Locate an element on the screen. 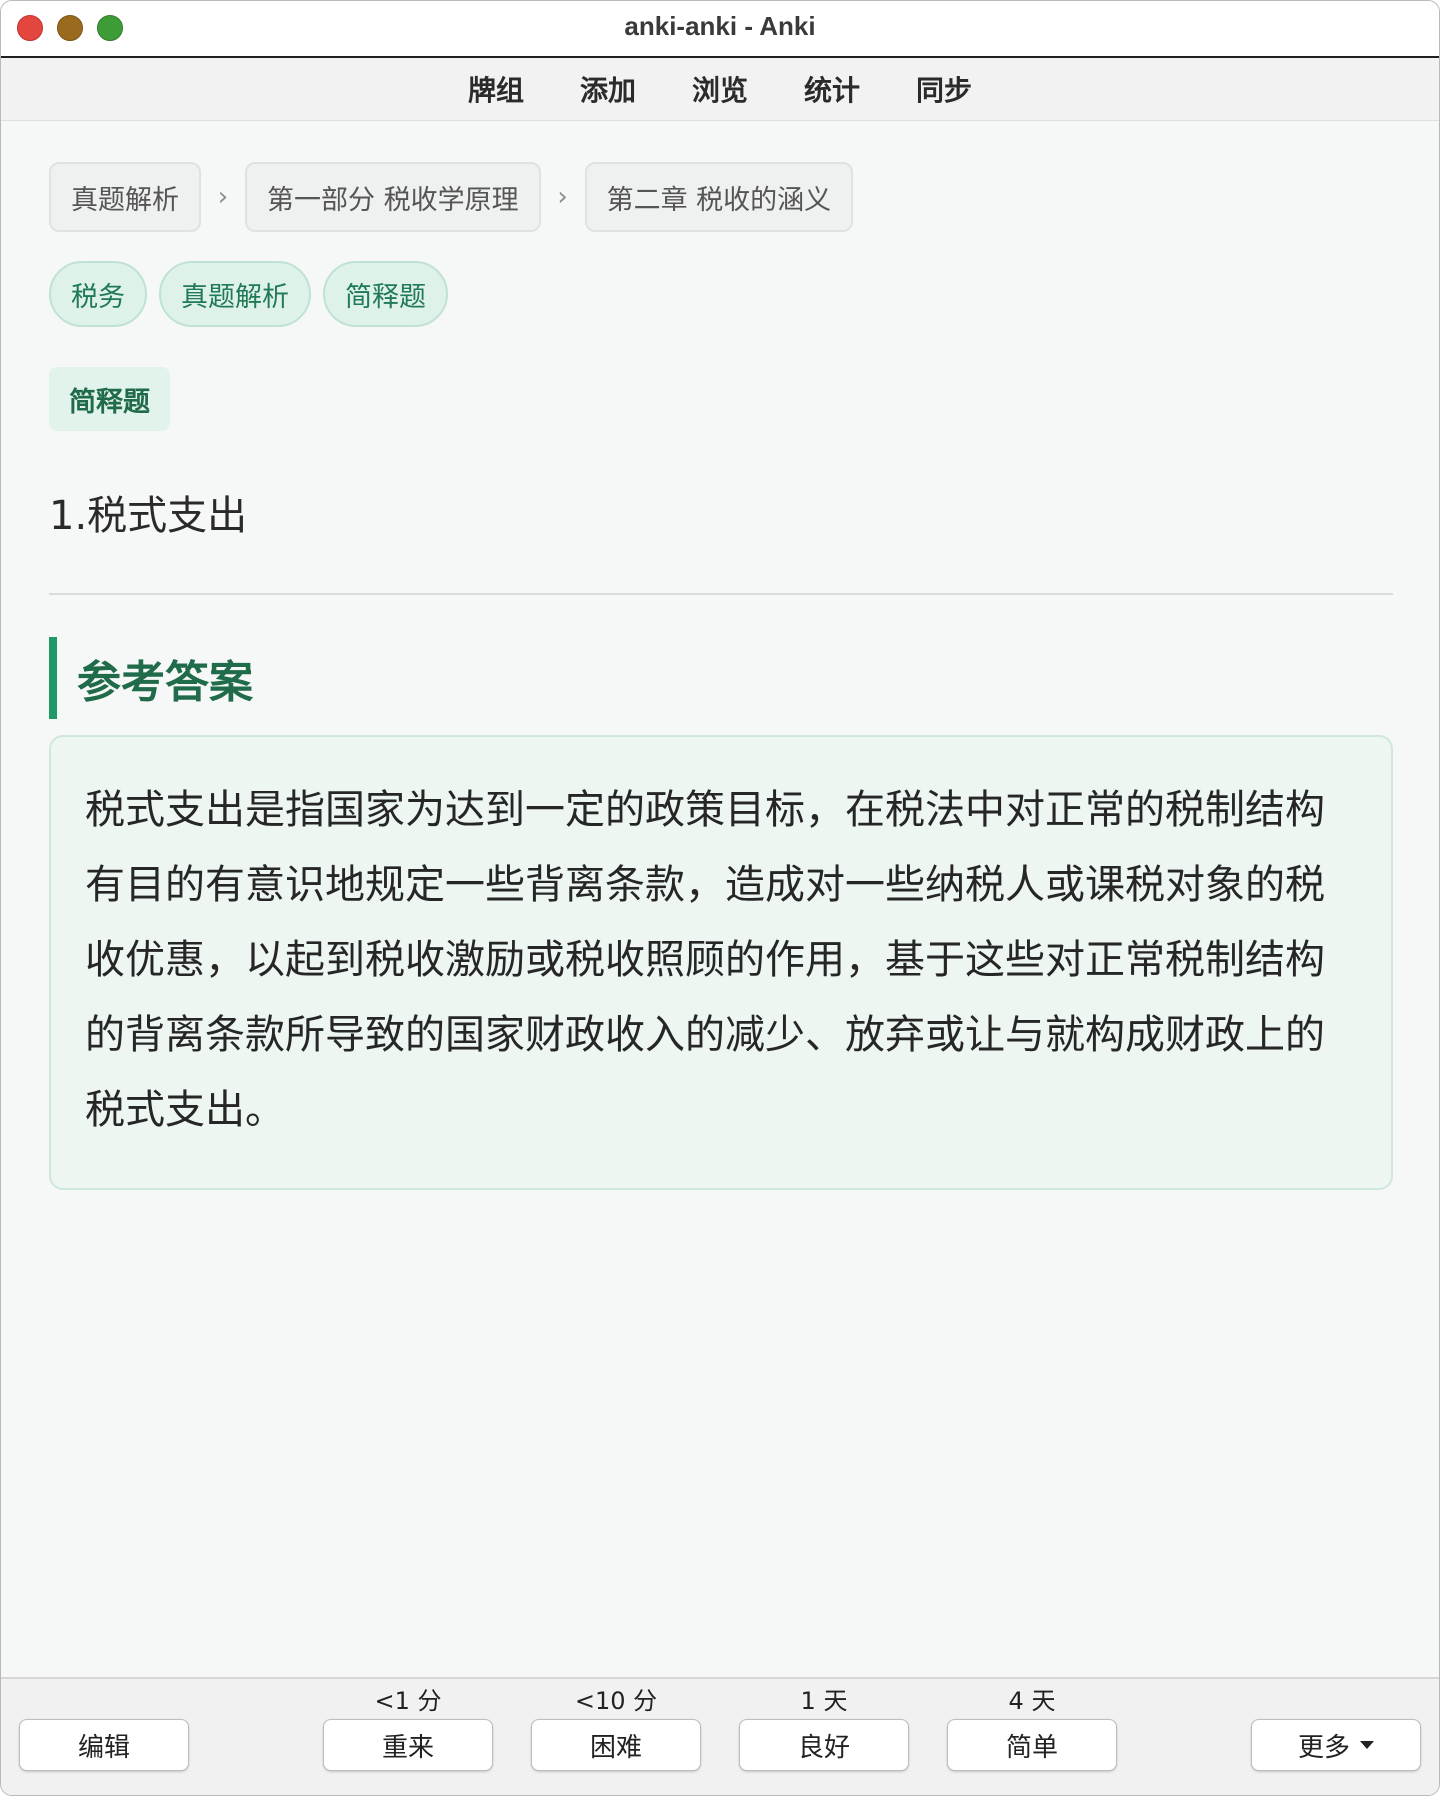 The height and width of the screenshot is (1796, 1440). answer-heading: 参考答案 is located at coordinates (721, 678).